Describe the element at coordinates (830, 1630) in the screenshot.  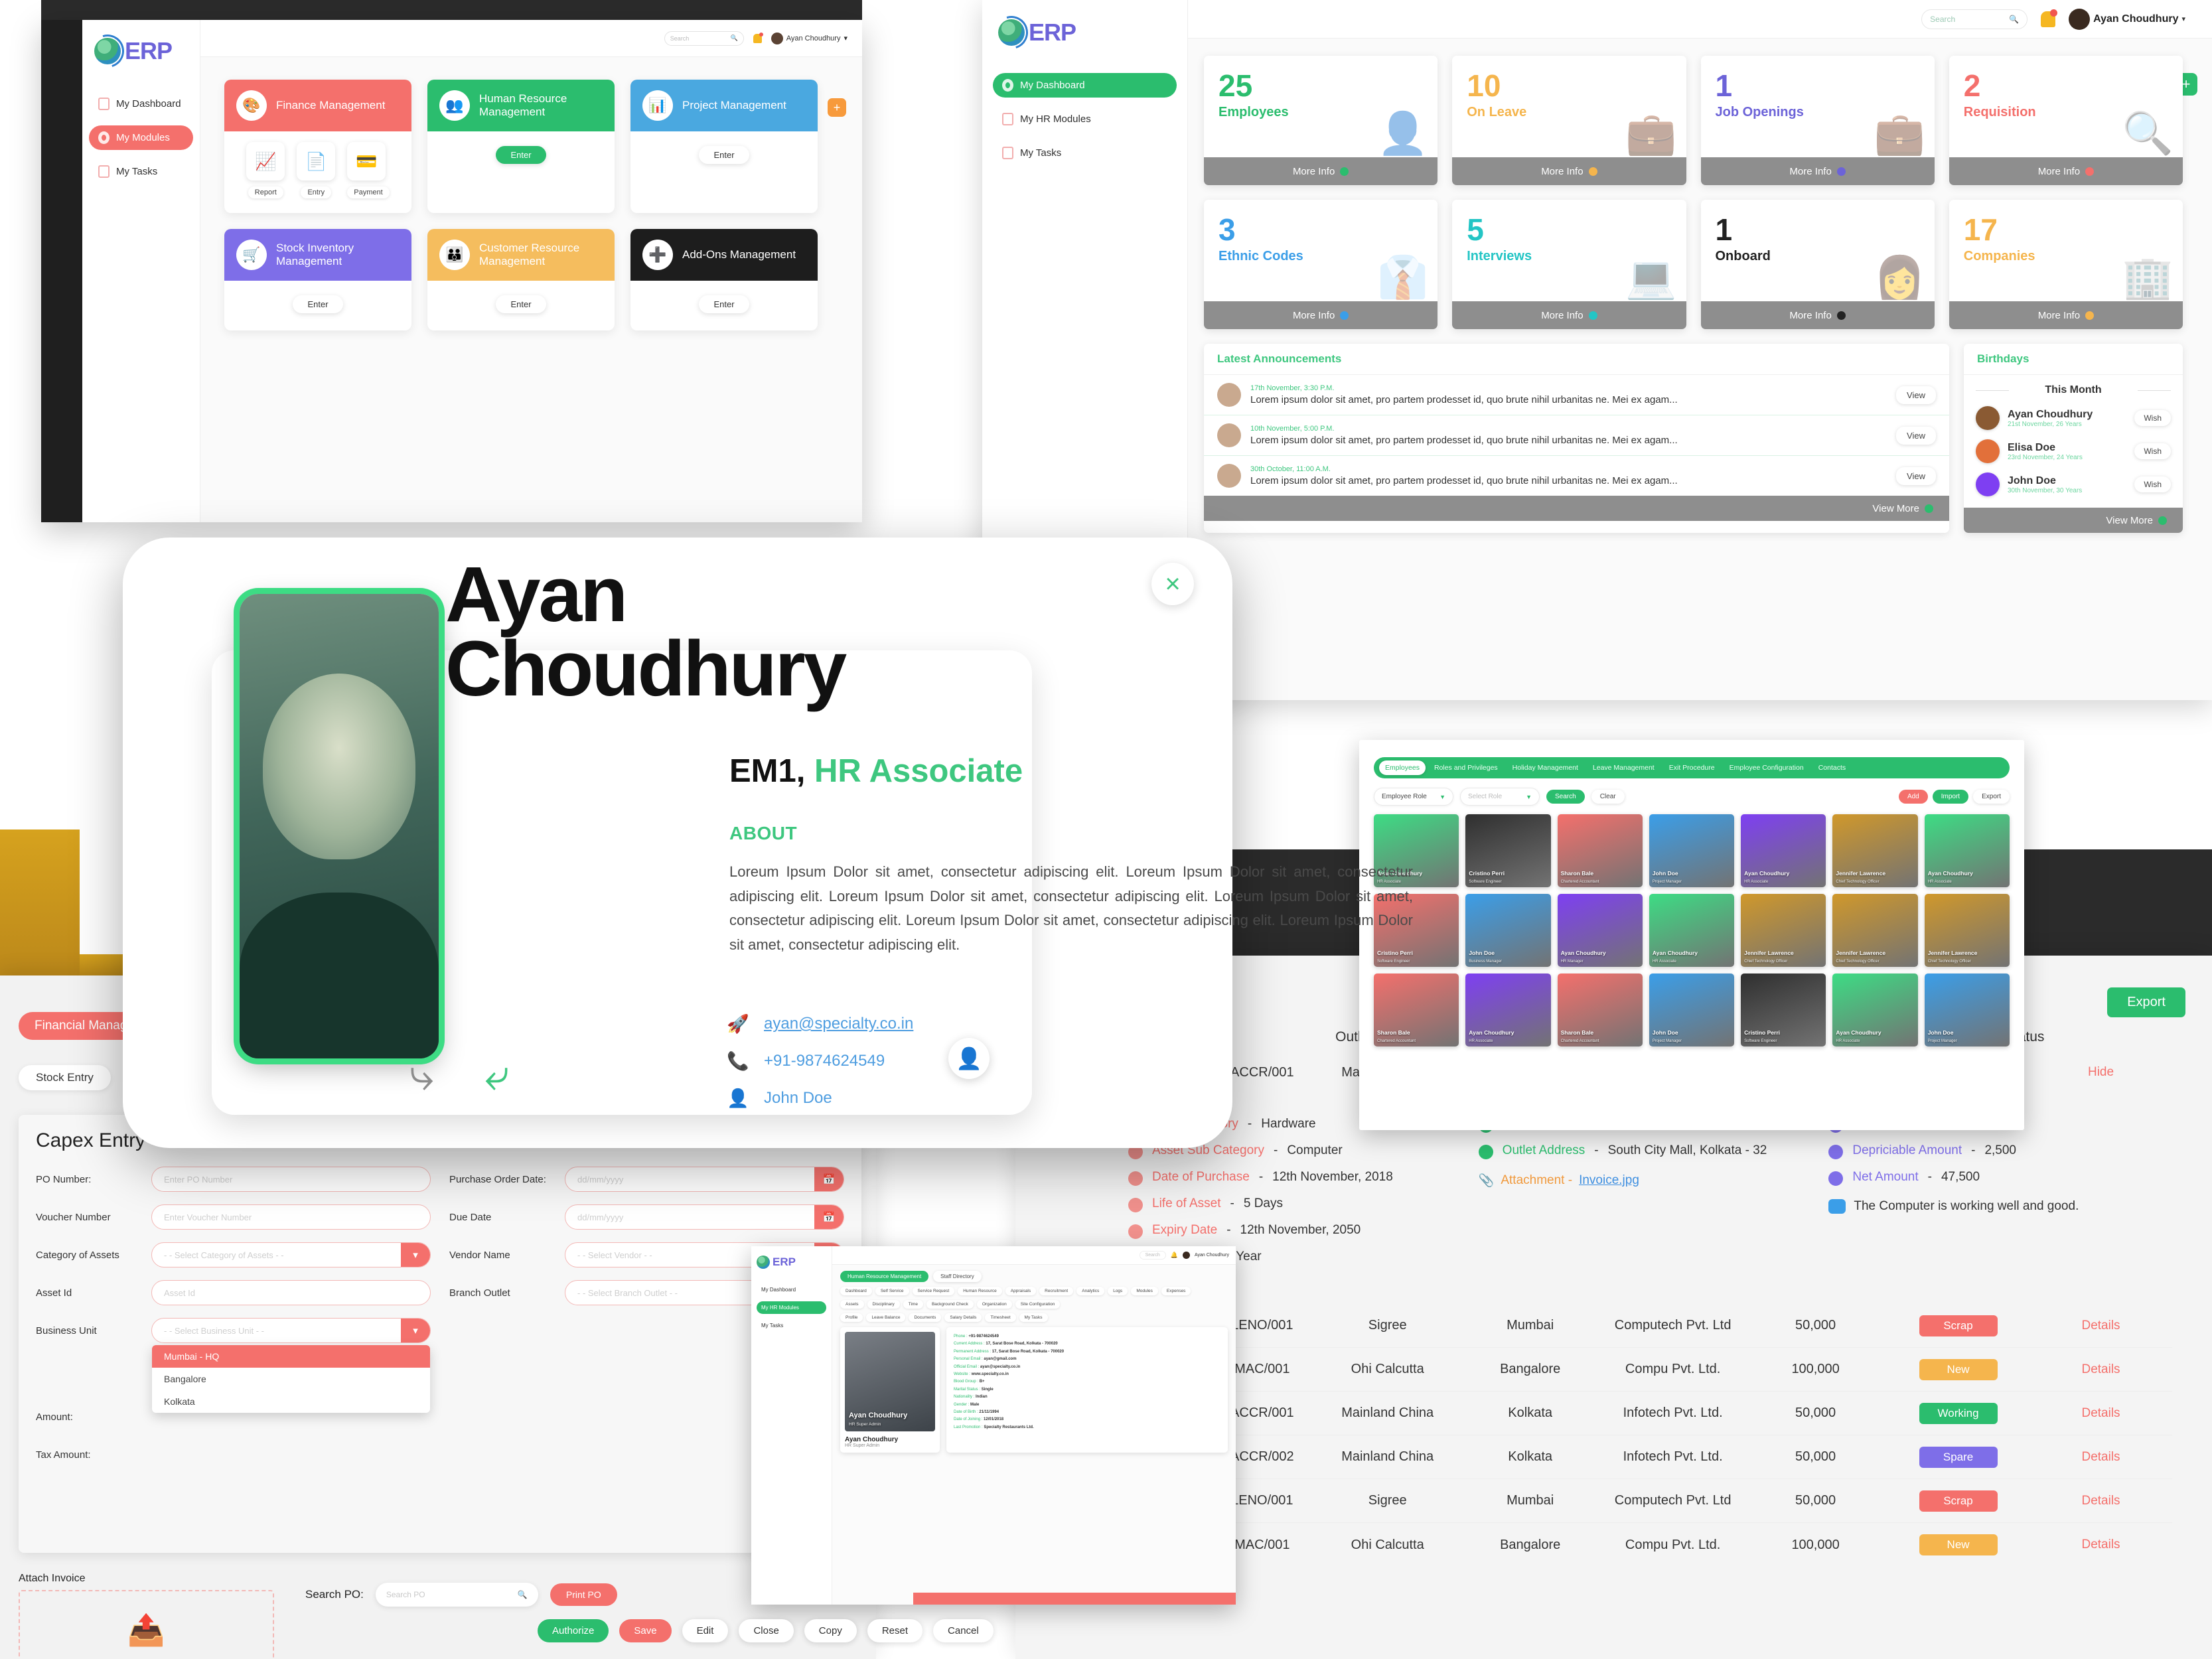
I see `copy-button: Copy` at that location.